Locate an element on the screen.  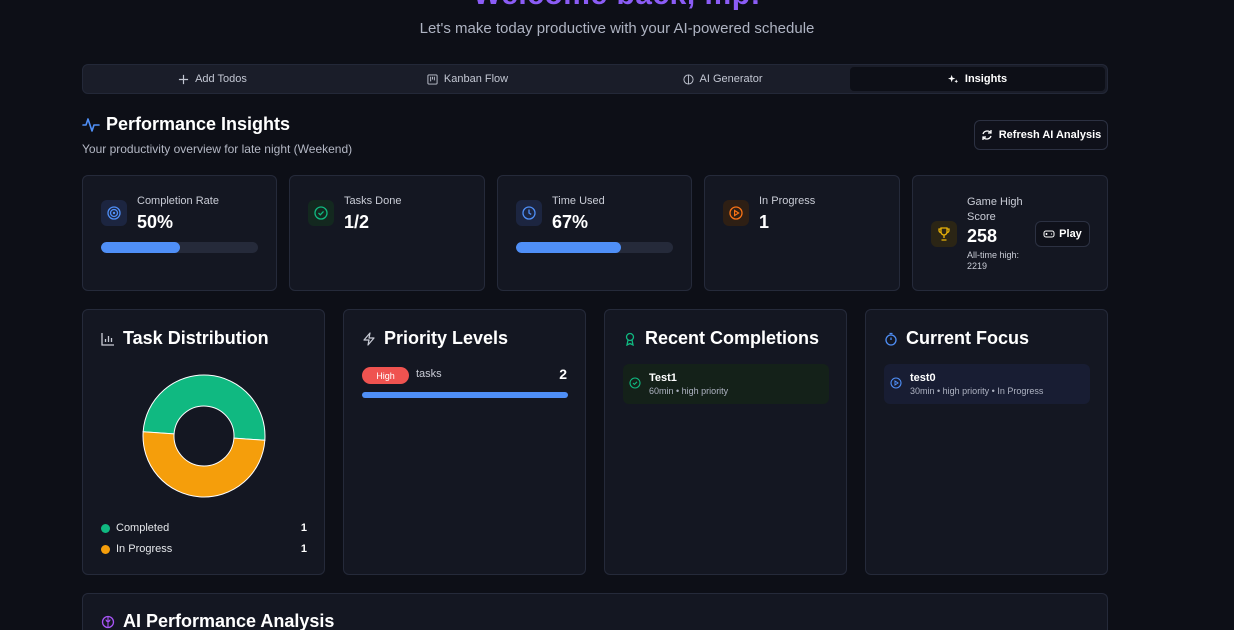
time-used-progress-fill is located at coordinates (569, 247).